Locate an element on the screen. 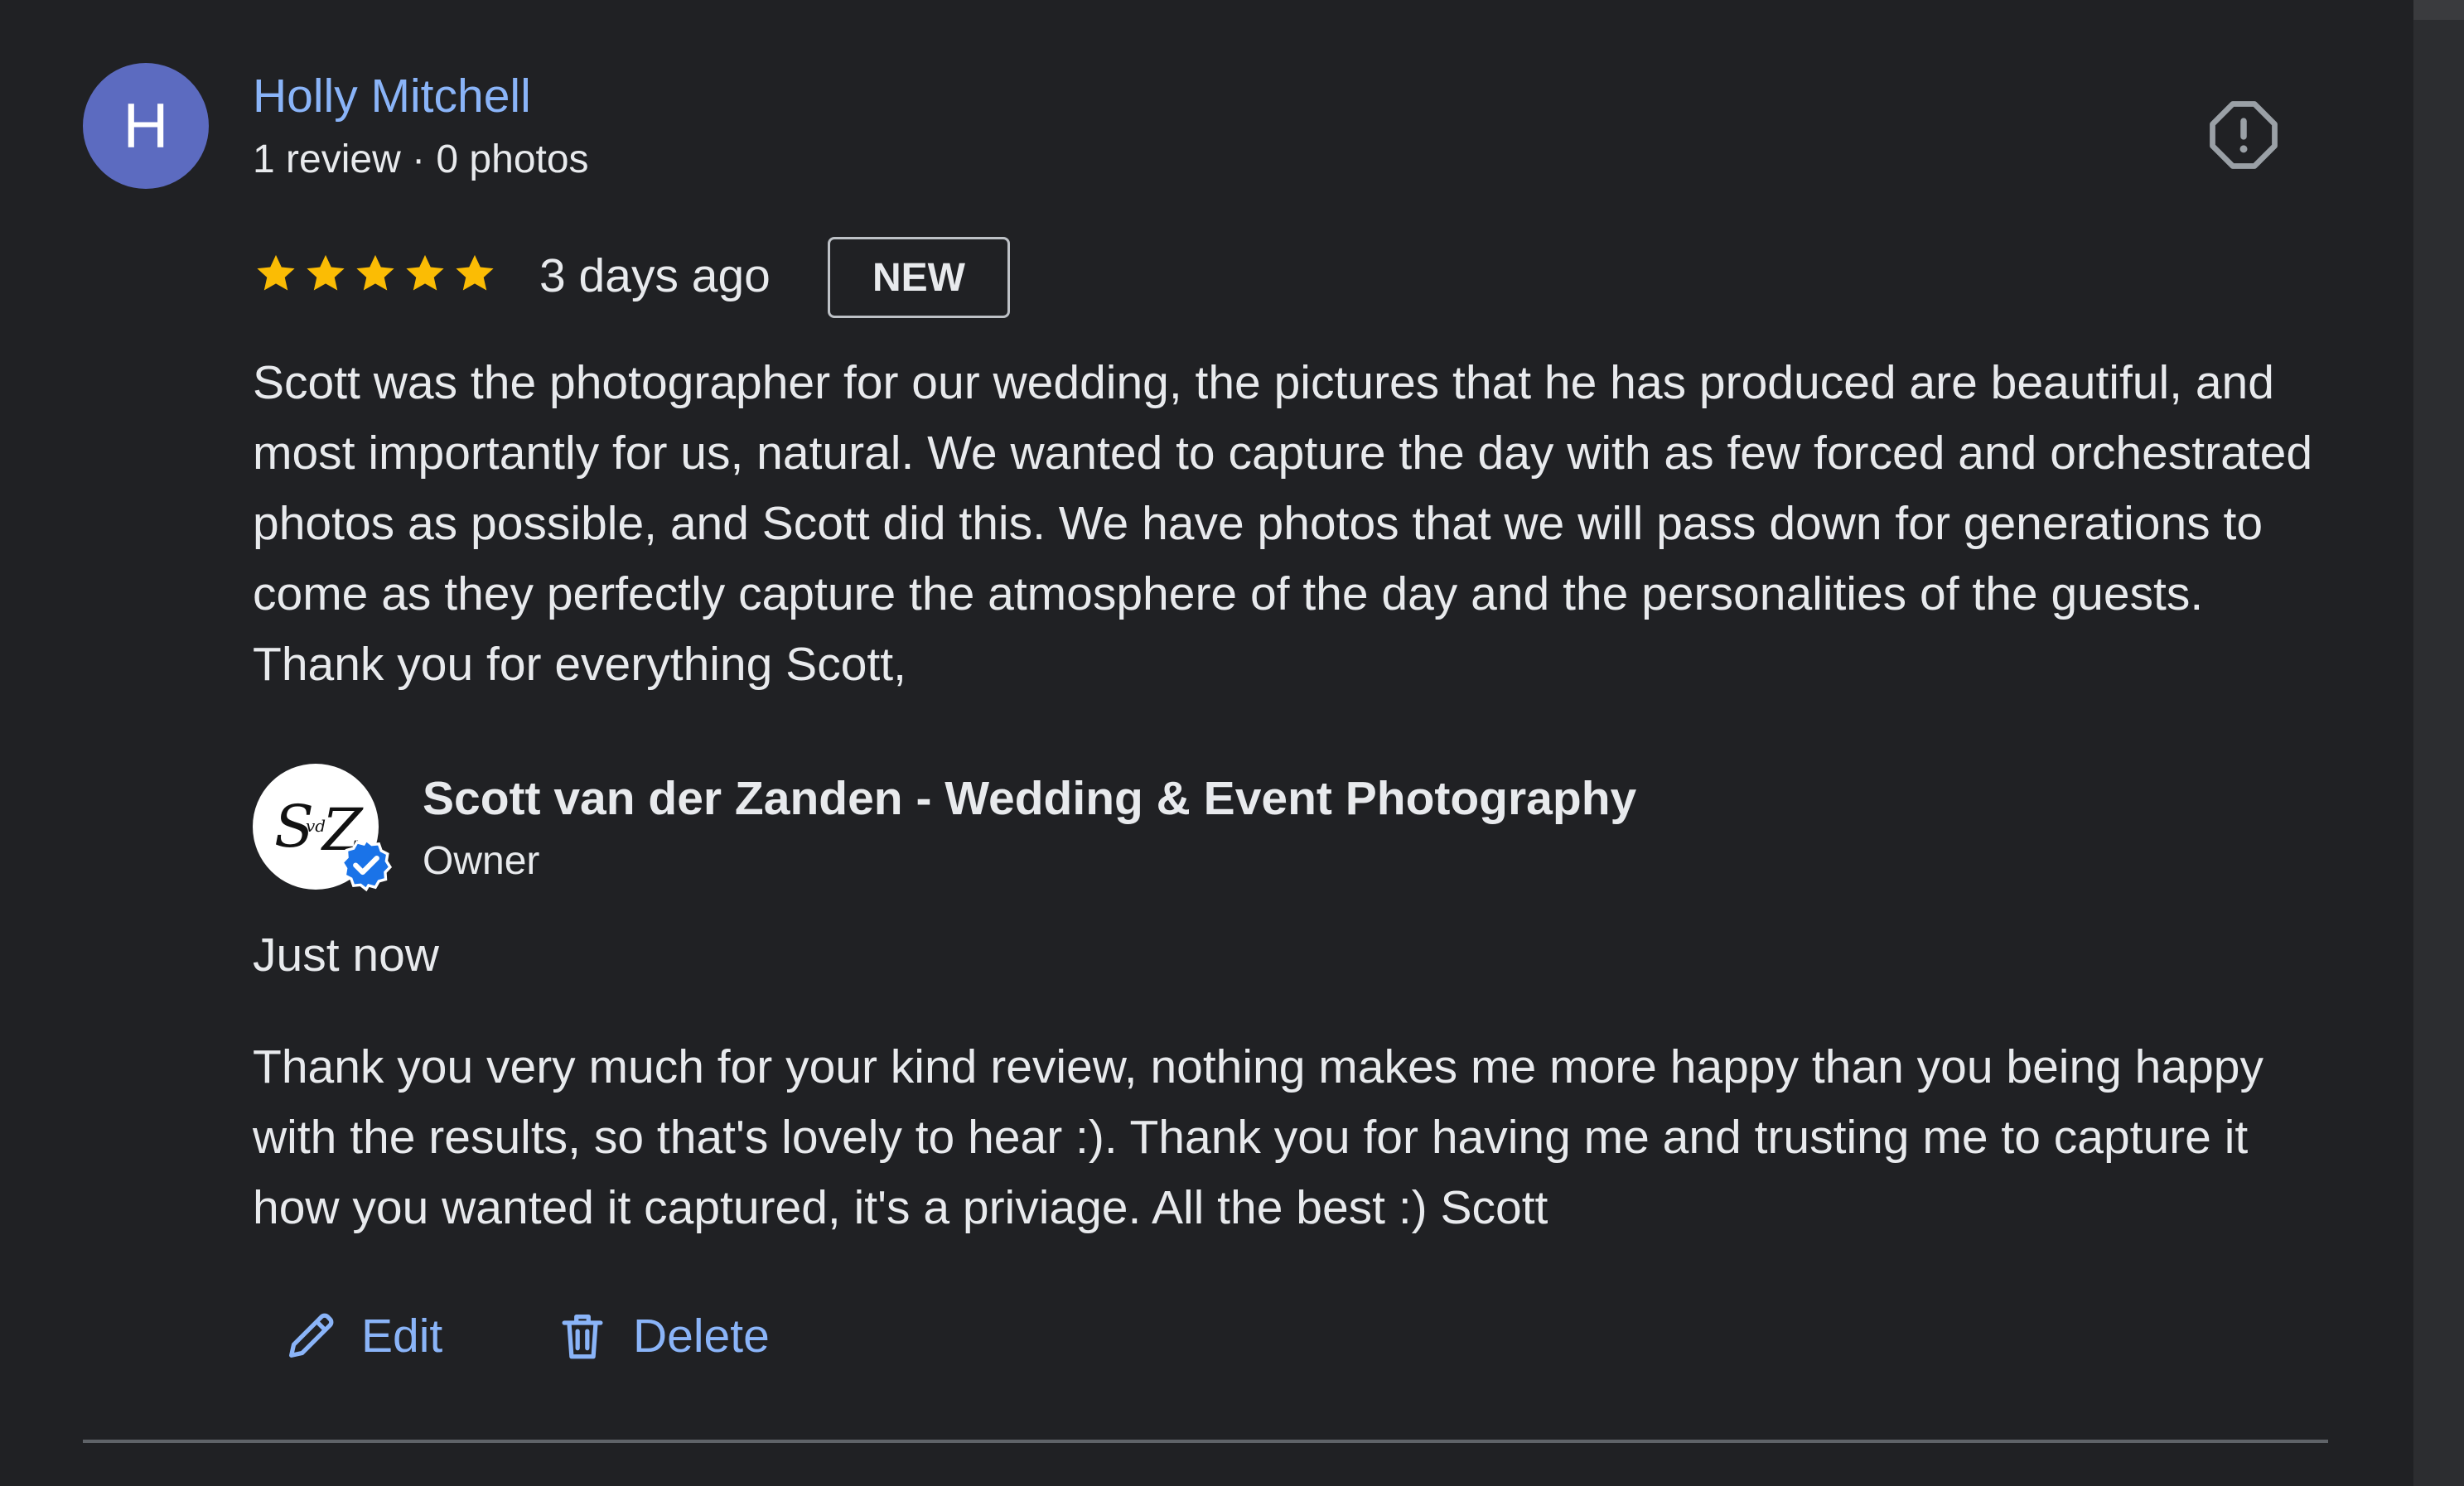 The width and height of the screenshot is (2464, 1486). edit-button: Edit is located at coordinates (362, 1336).